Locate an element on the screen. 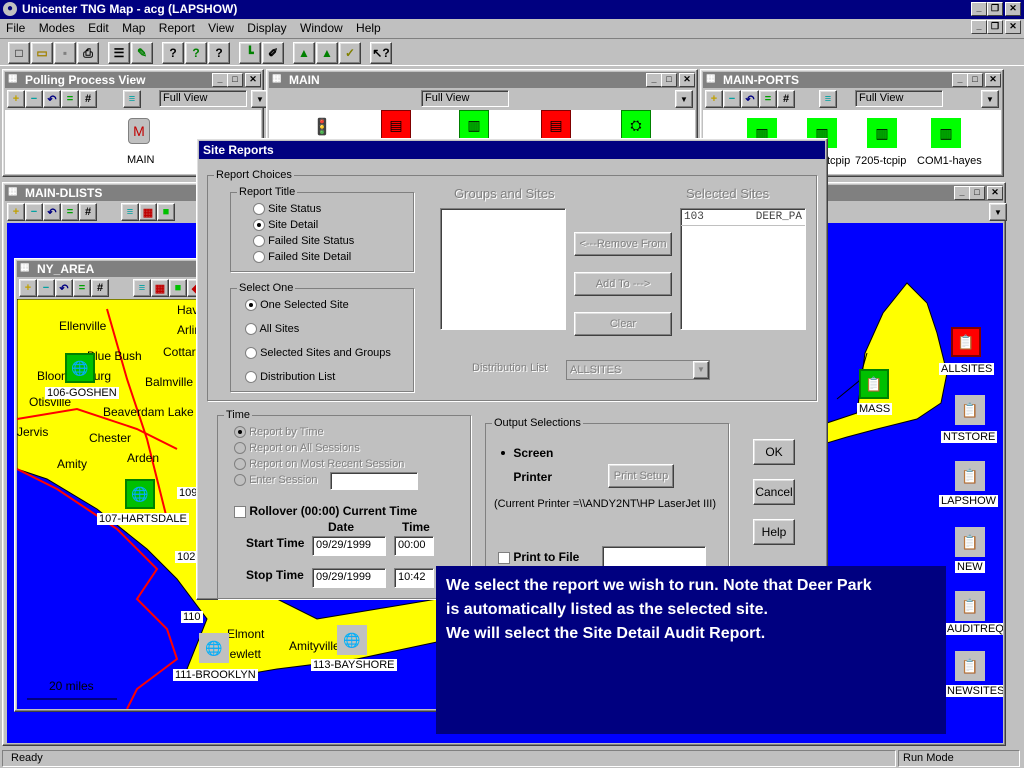 The height and width of the screenshot is (768, 1024). dlists-minimize-button: _ is located at coordinates (962, 193).